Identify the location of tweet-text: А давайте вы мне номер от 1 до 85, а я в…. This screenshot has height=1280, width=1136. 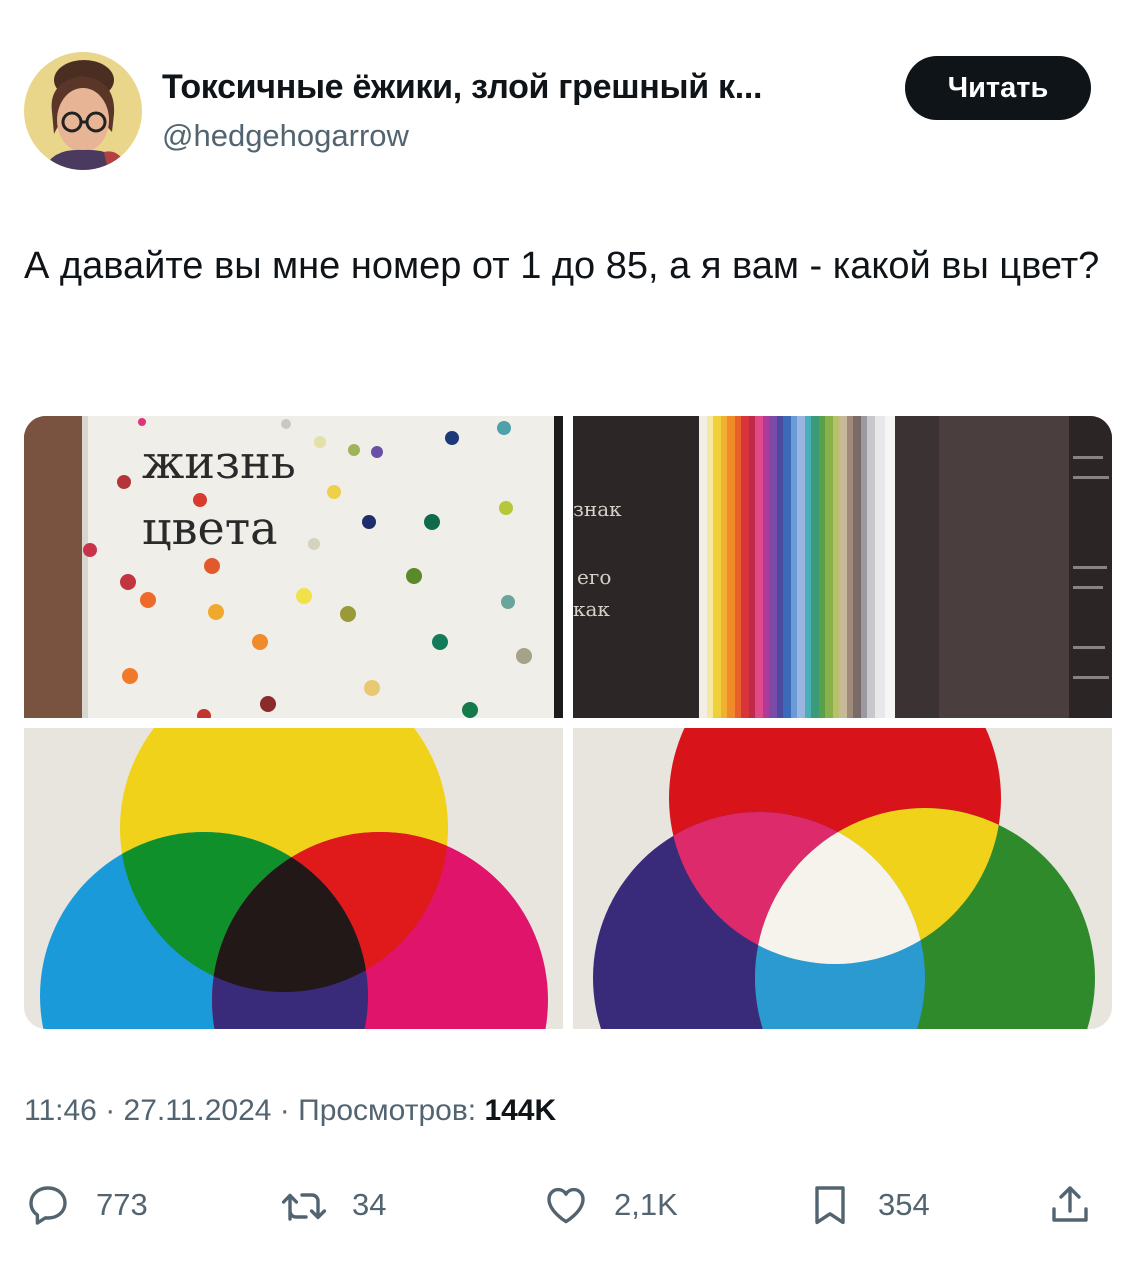
(562, 266).